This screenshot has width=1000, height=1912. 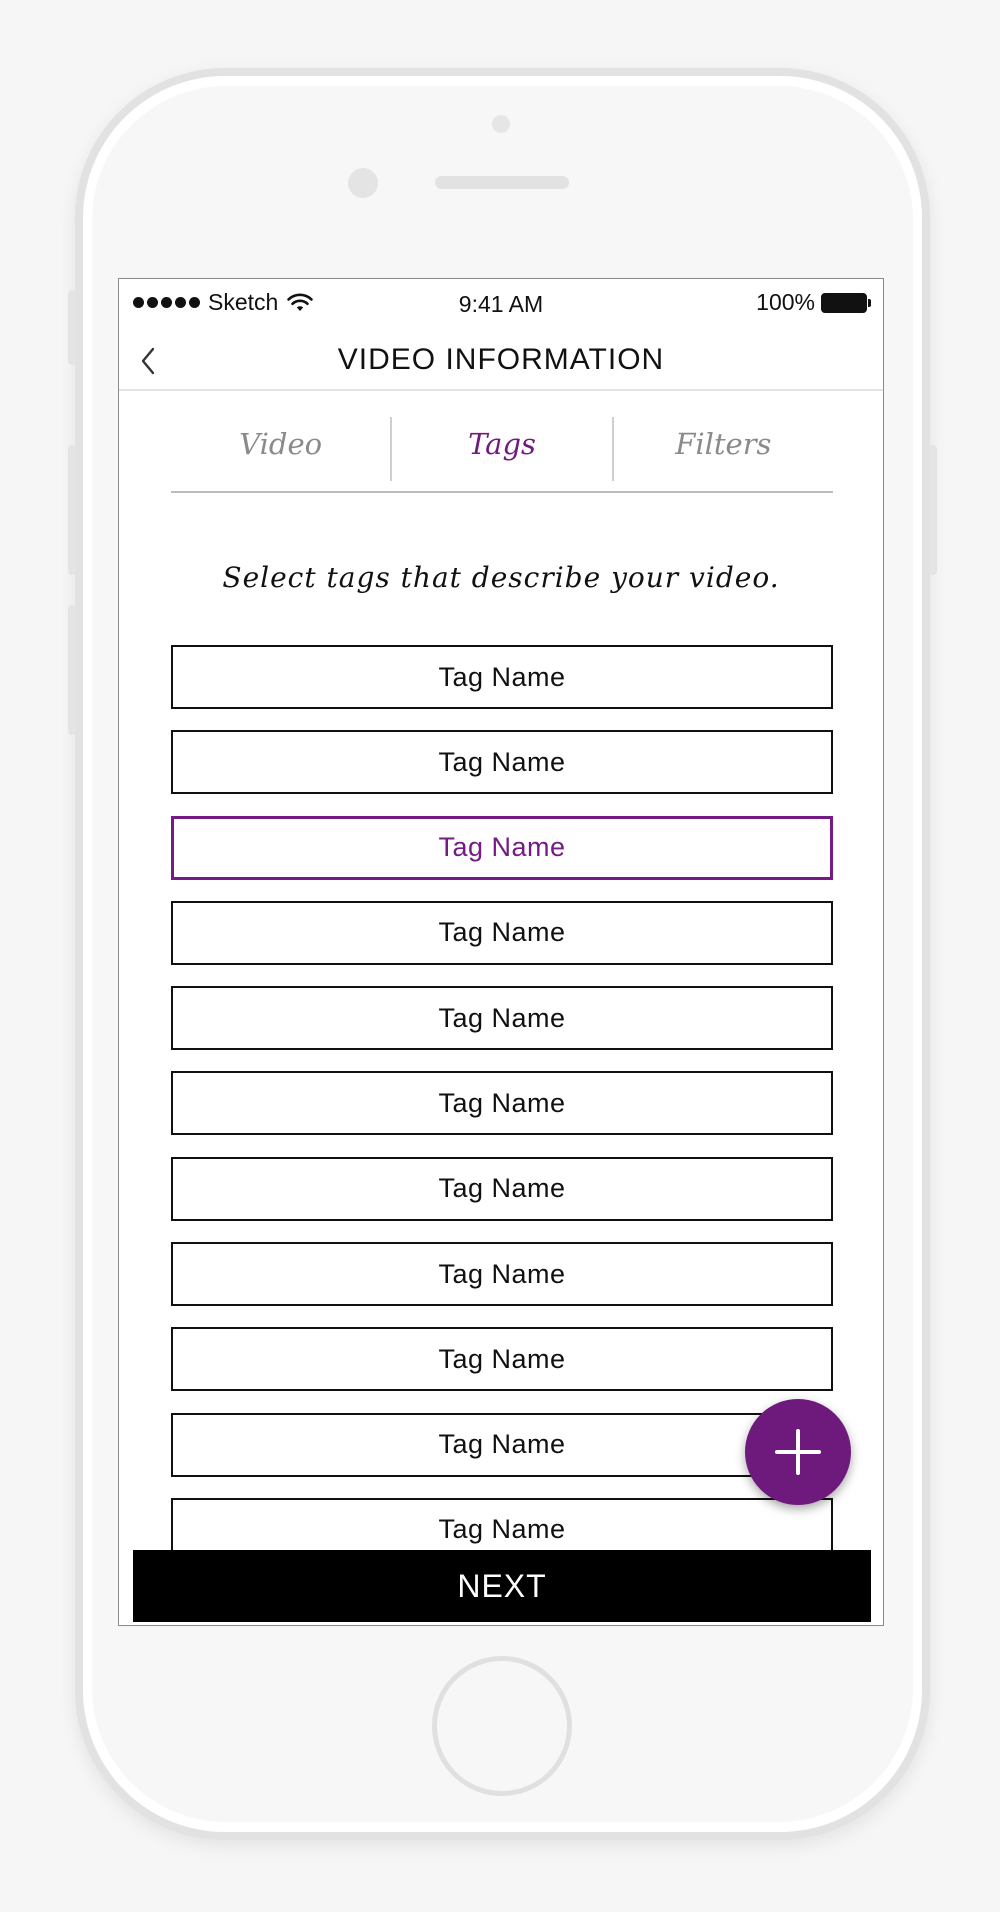 I want to click on earpiece-speaker, so click(x=502, y=182).